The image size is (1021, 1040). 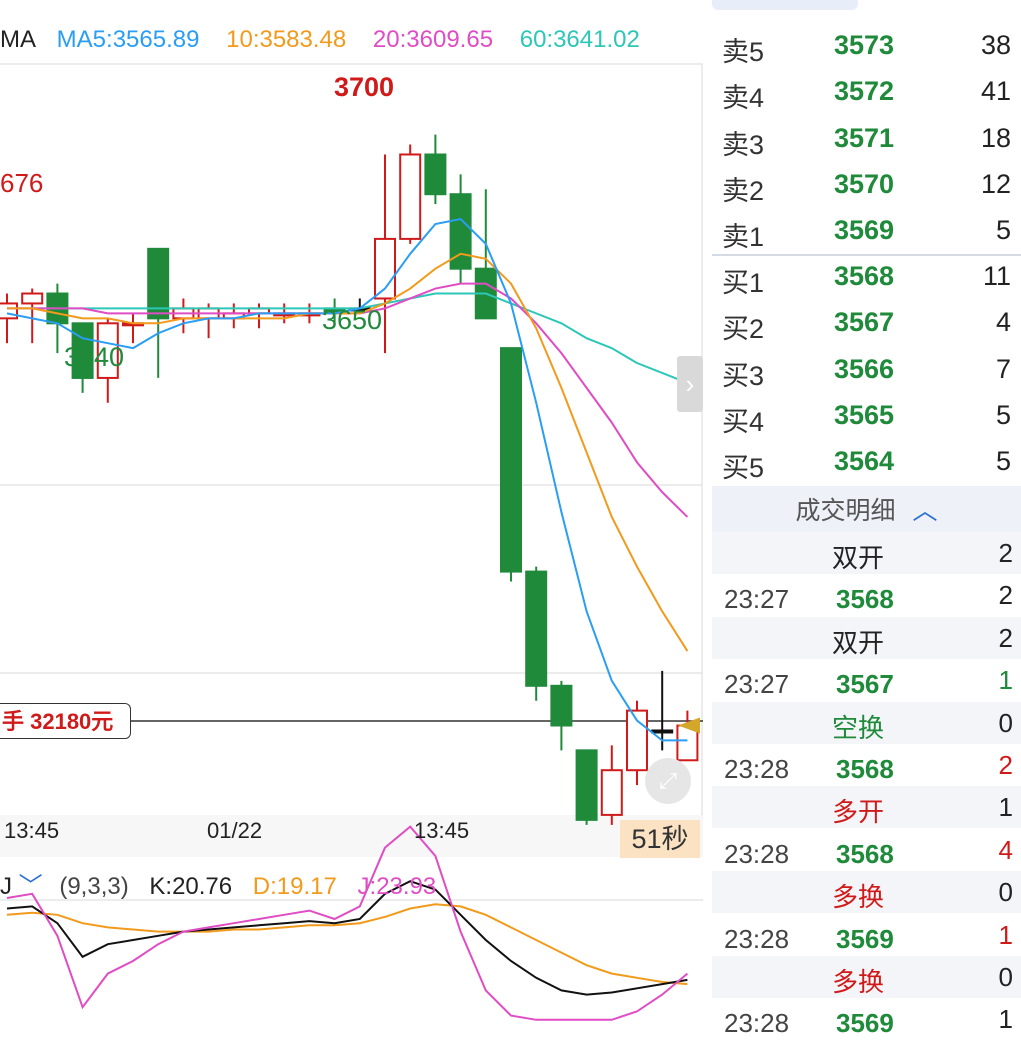 I want to click on order-book-row: 卖1 3569 5, so click(x=866, y=230).